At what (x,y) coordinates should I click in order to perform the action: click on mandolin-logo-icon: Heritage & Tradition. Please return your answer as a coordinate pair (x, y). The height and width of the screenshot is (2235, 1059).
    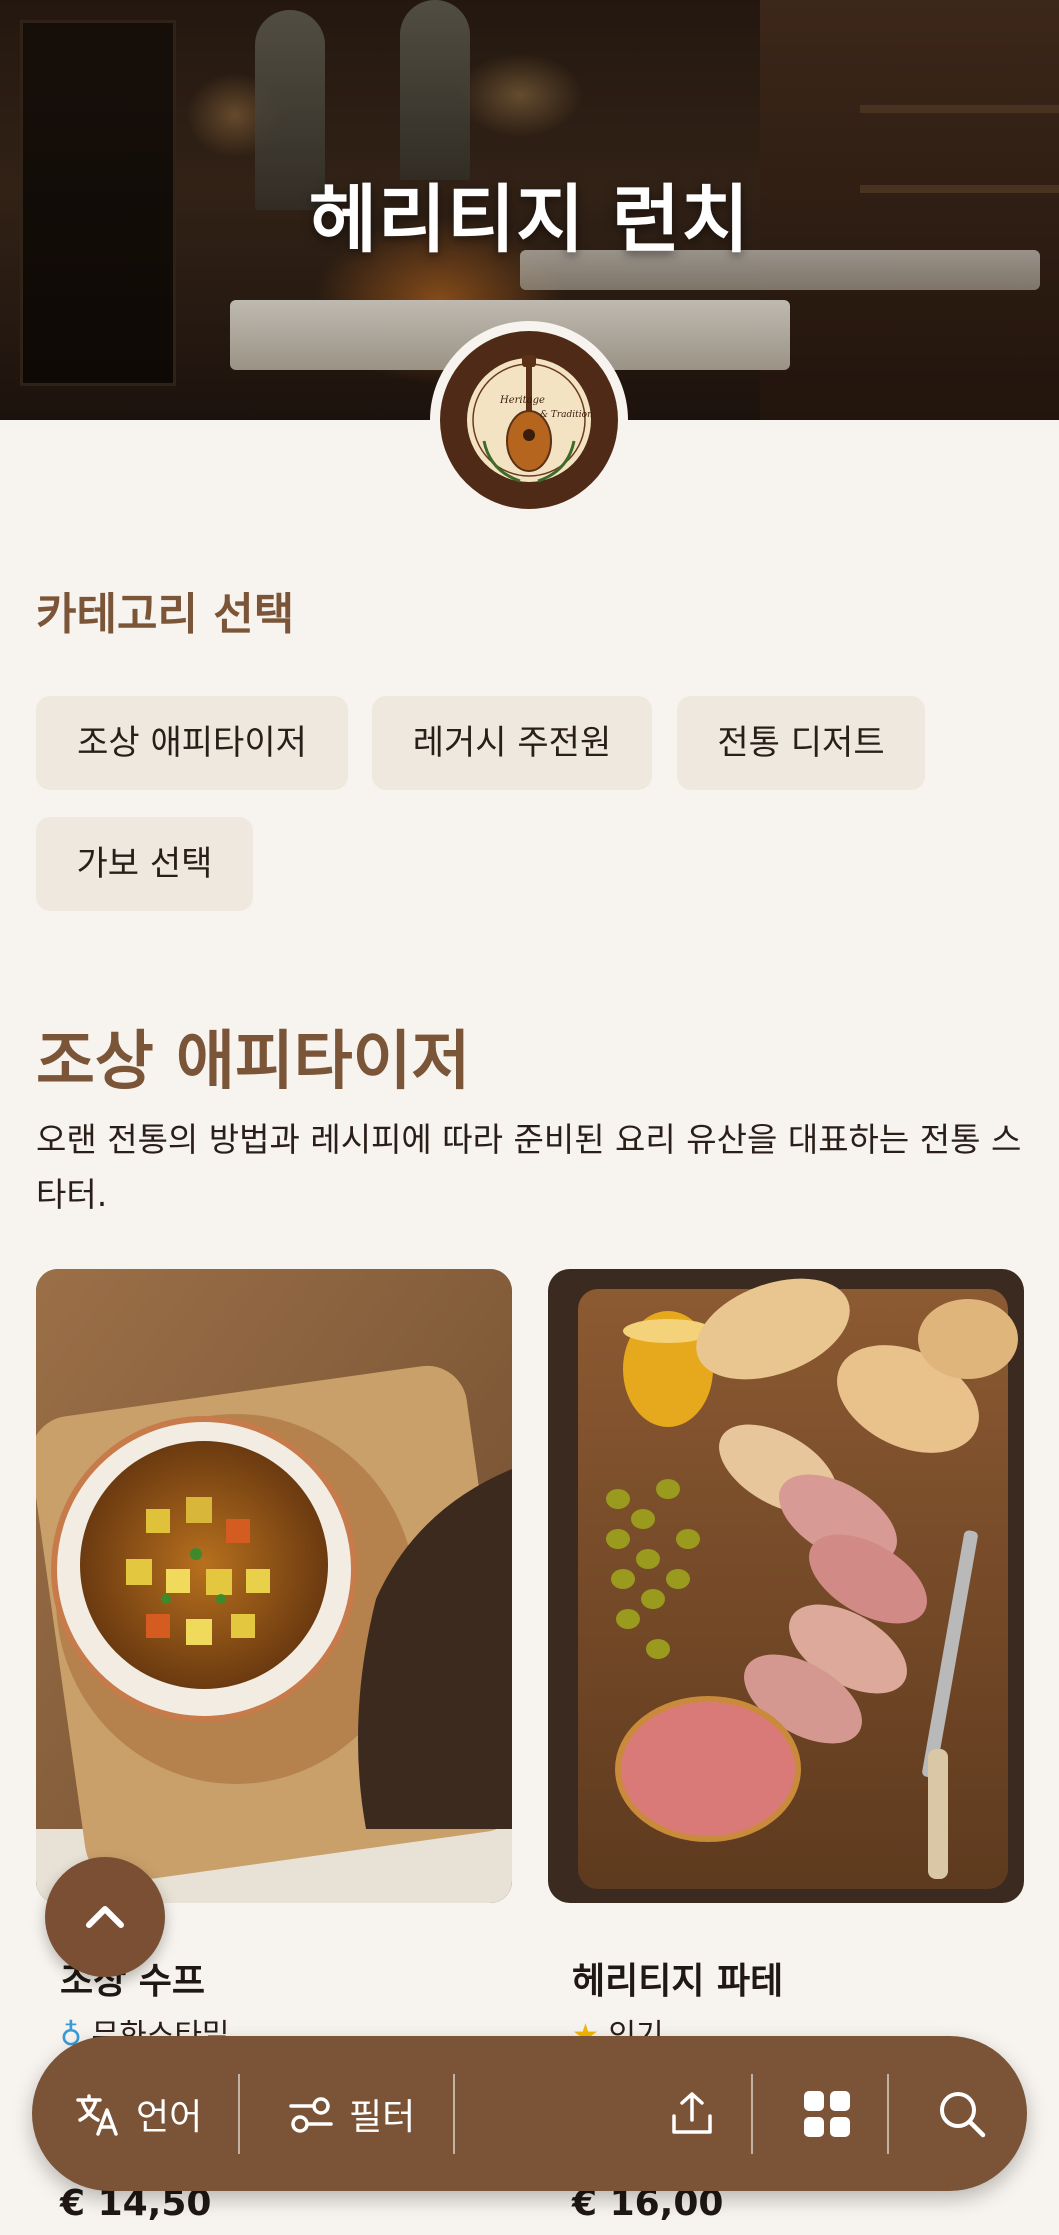
    Looking at the image, I should click on (530, 419).